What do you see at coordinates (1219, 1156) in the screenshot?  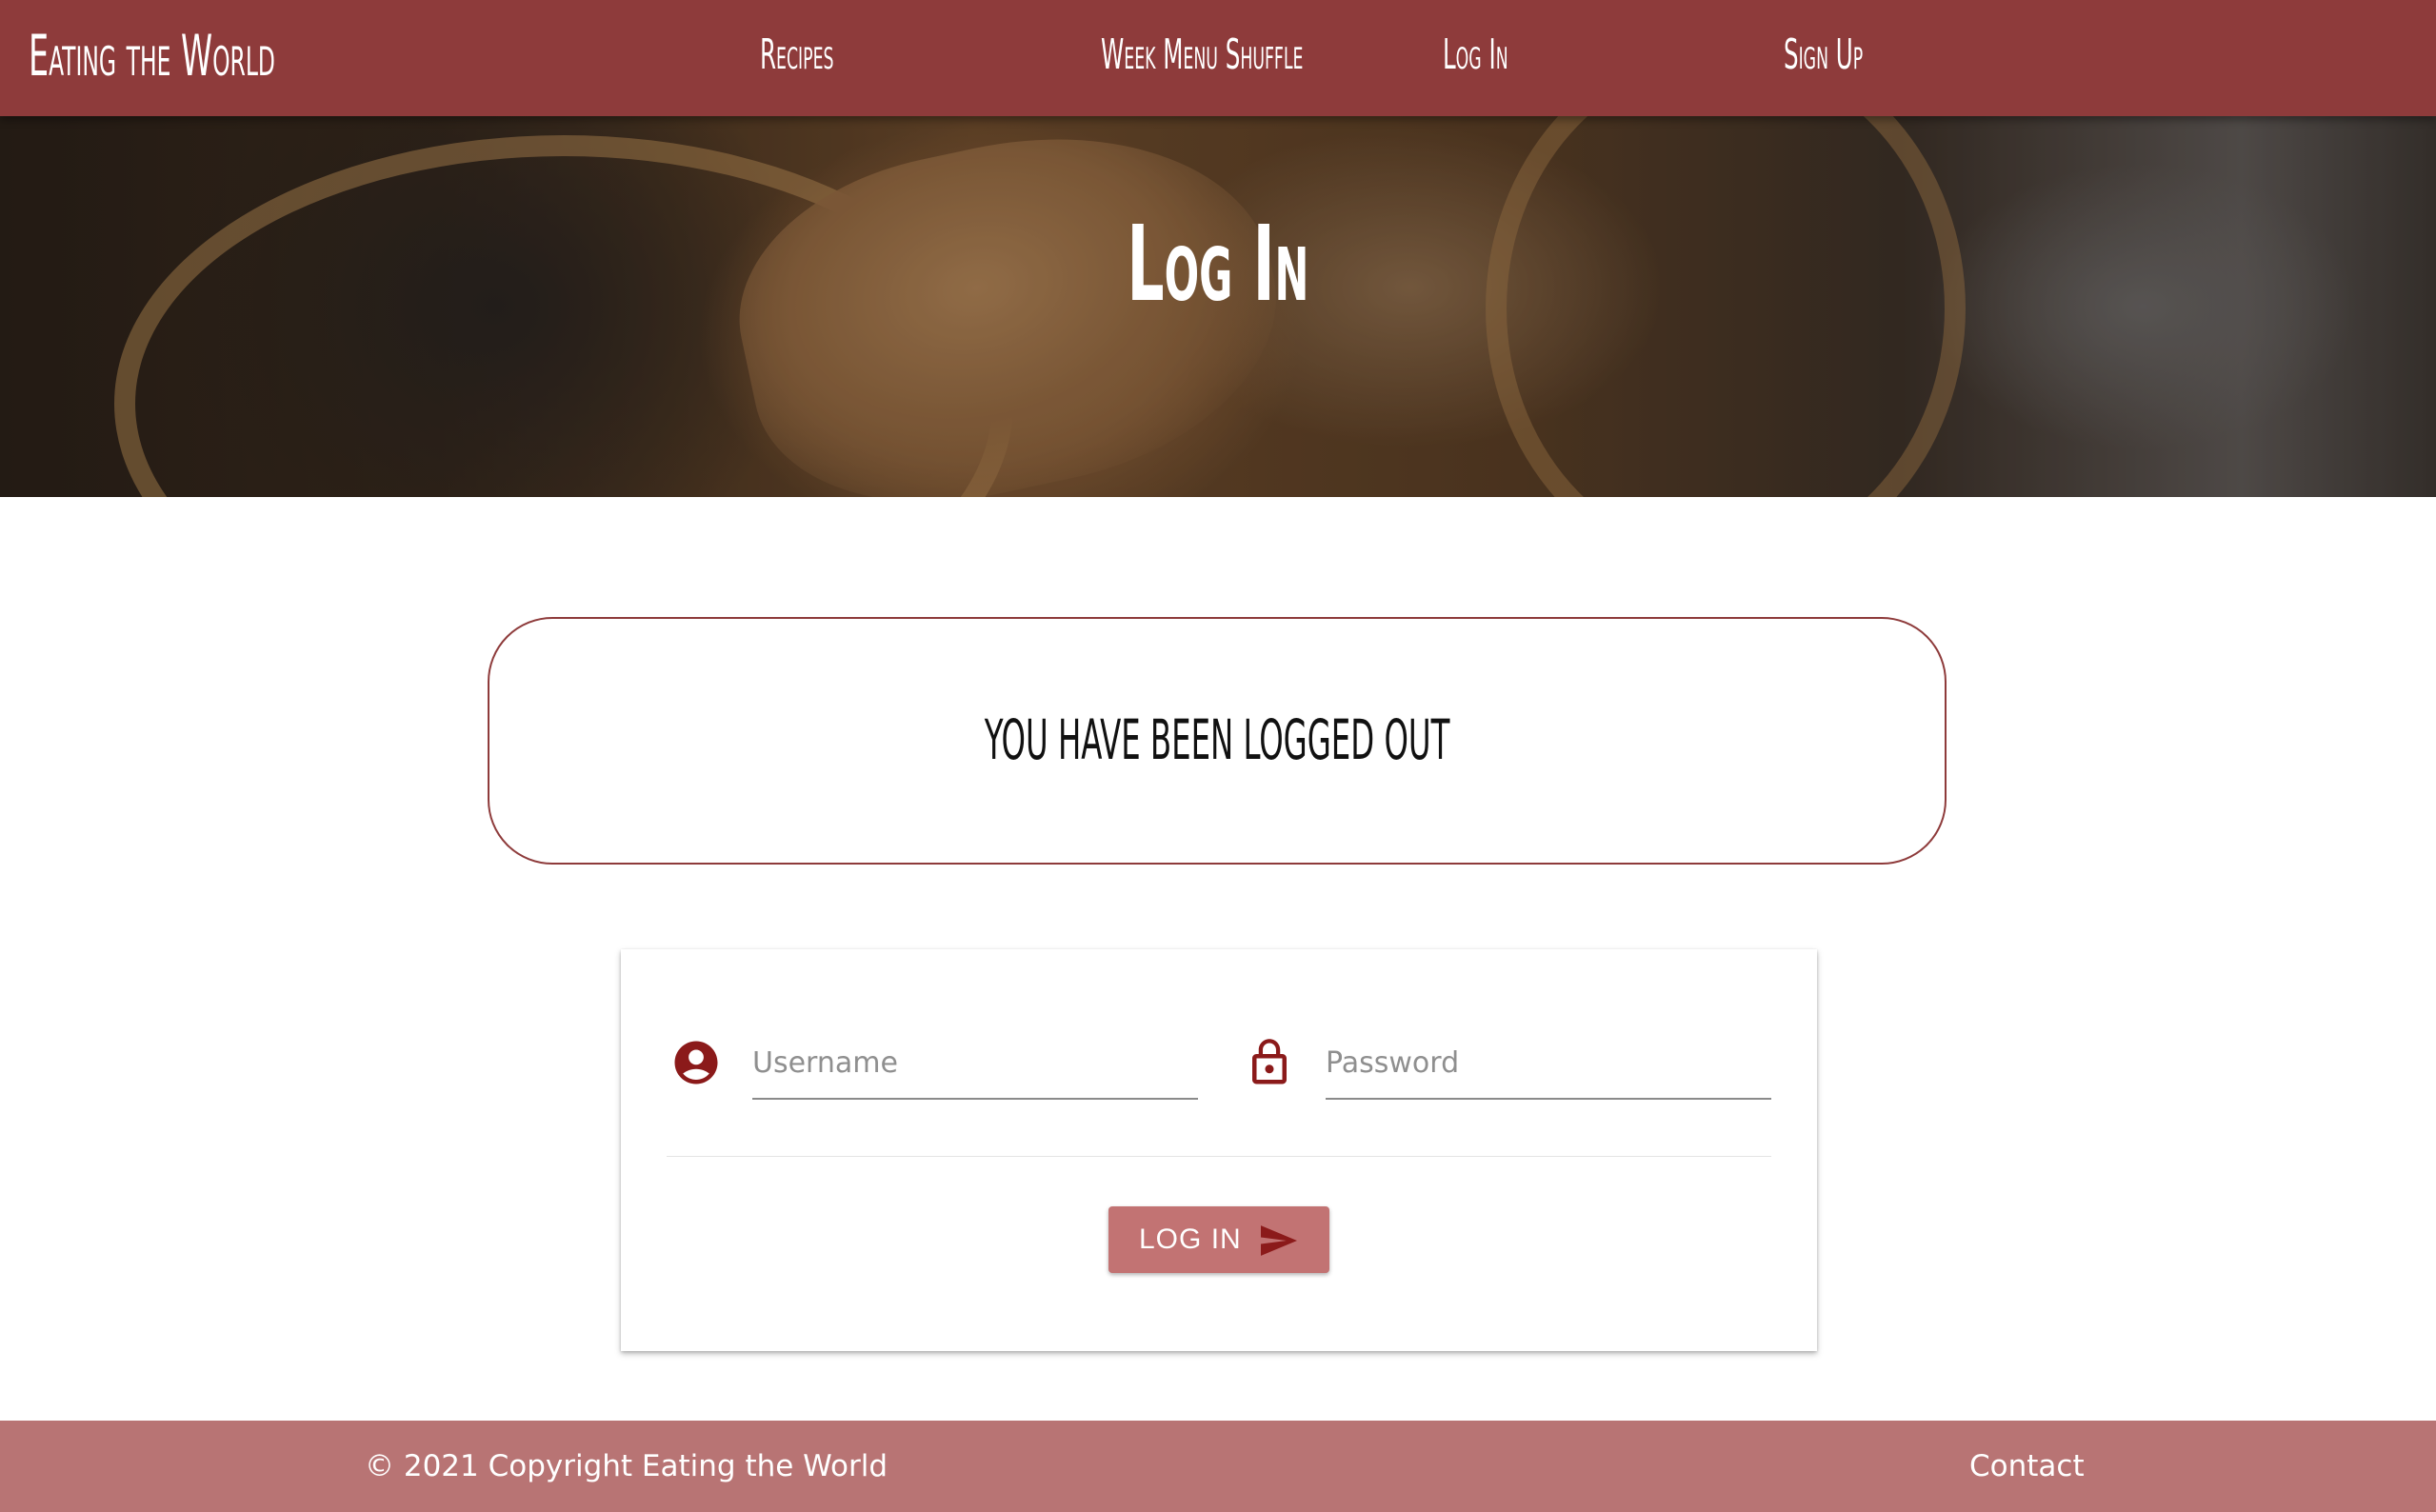 I see `card-divider` at bounding box center [1219, 1156].